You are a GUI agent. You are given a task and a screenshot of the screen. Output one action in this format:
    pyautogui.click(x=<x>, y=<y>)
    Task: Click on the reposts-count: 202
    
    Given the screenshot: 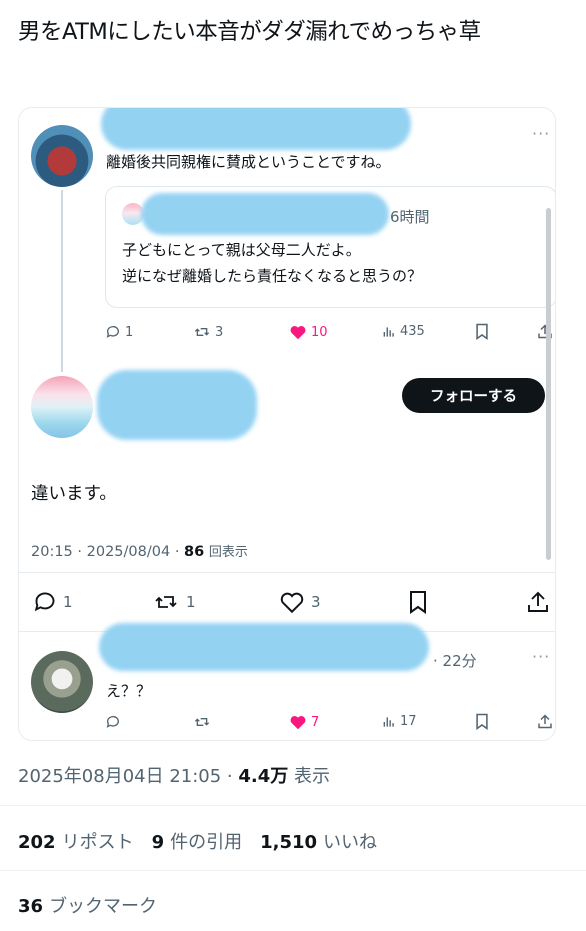 What is the action you would take?
    pyautogui.click(x=37, y=842)
    